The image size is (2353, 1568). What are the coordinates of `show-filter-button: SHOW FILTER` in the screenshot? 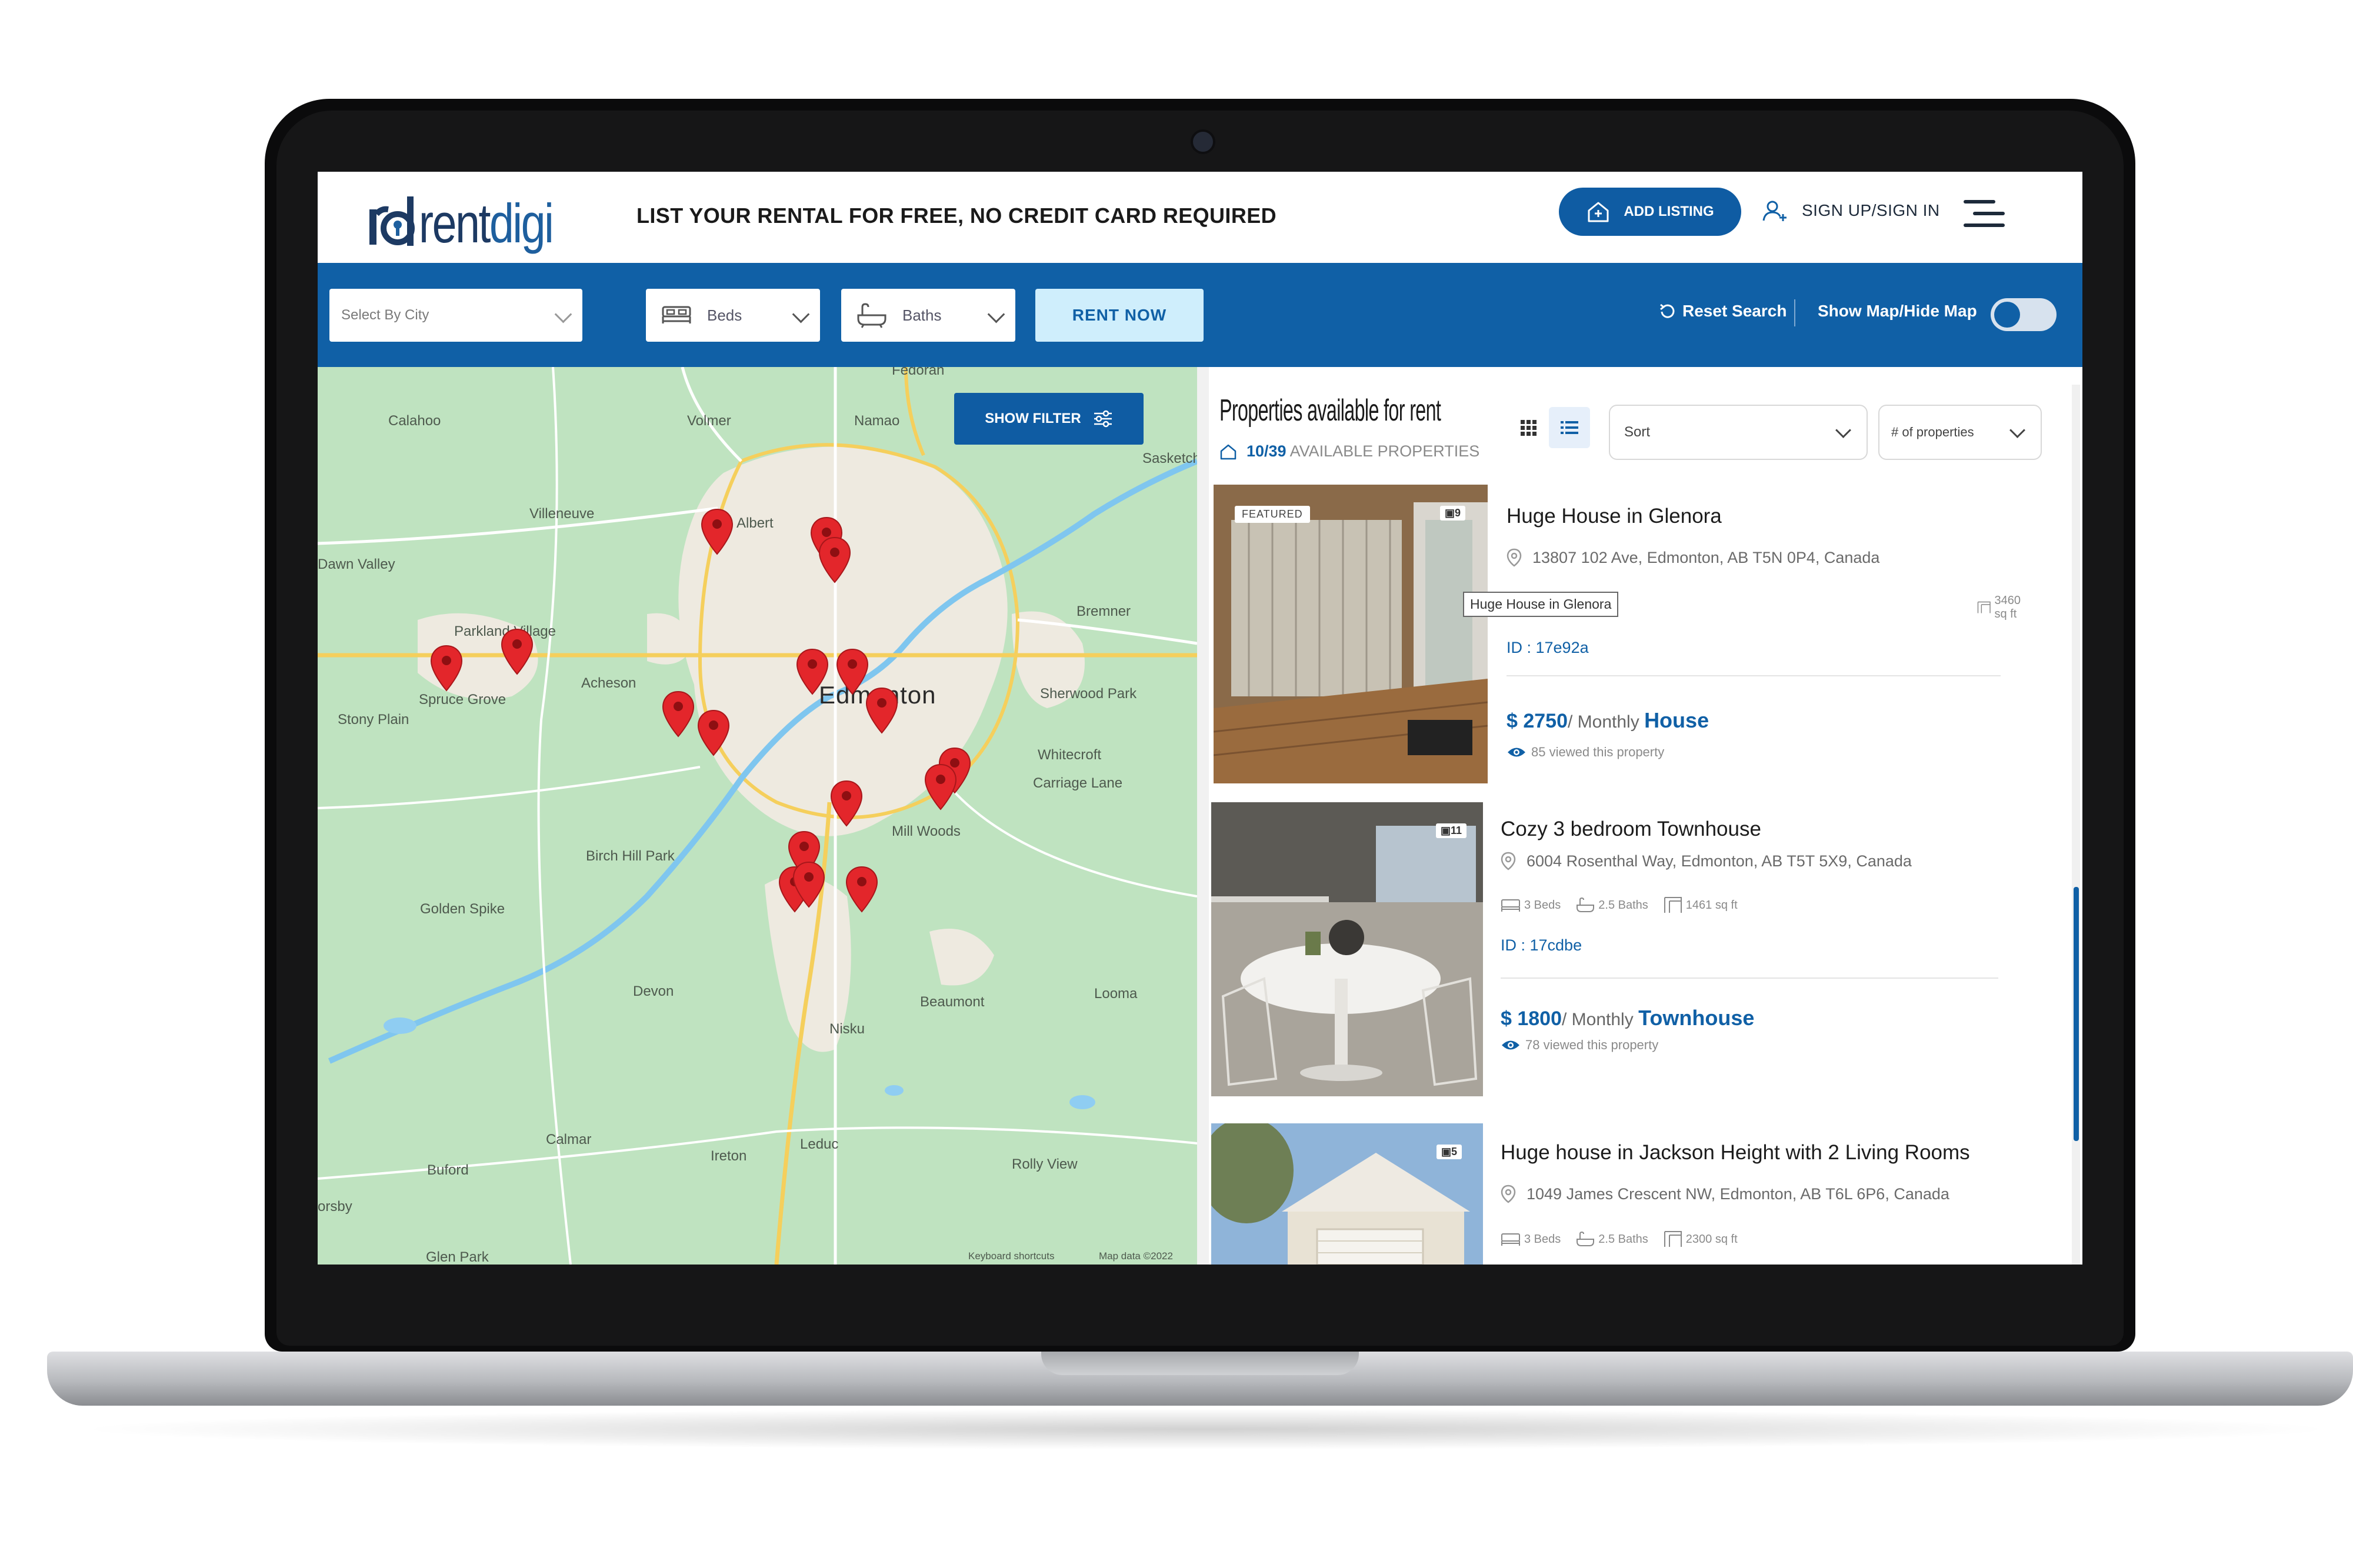 It's located at (1049, 419).